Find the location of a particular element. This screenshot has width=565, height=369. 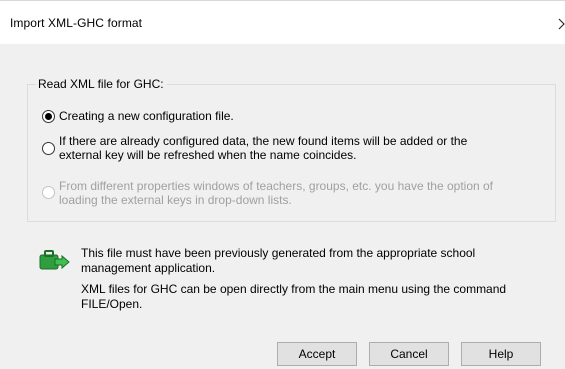

dialog-title: Import XML-GHC format is located at coordinates (76, 23).